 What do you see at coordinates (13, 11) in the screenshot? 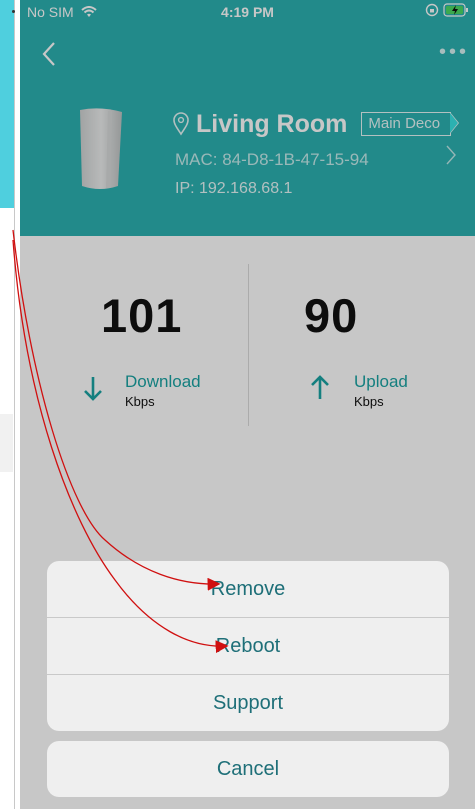
I see `adjacent-dot` at bounding box center [13, 11].